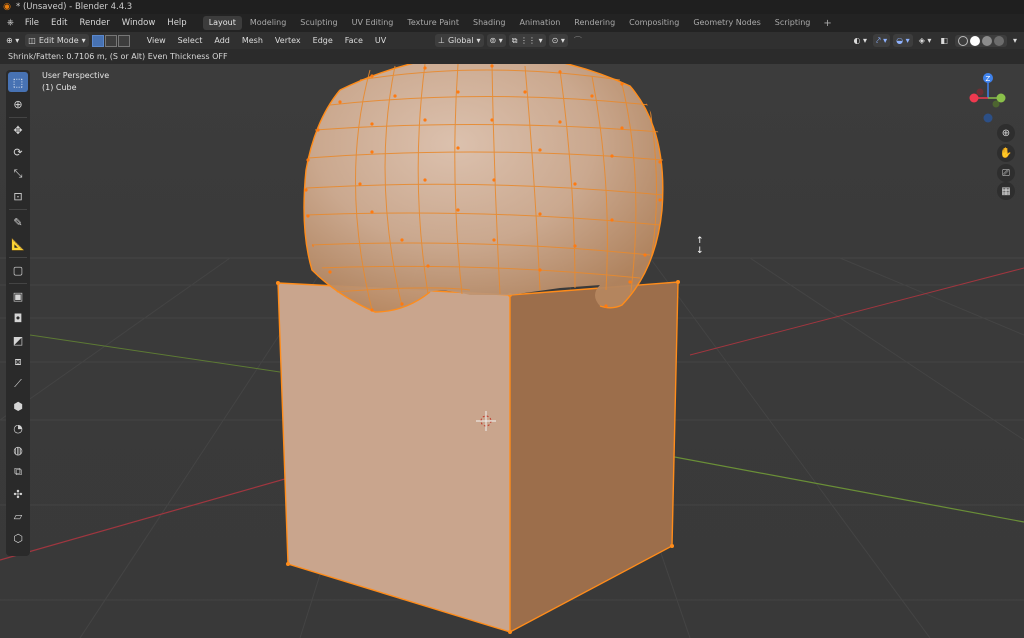 Image resolution: width=1024 pixels, height=638 pixels. What do you see at coordinates (483, 188) in the screenshot?
I see `uv-sphere-mesh` at bounding box center [483, 188].